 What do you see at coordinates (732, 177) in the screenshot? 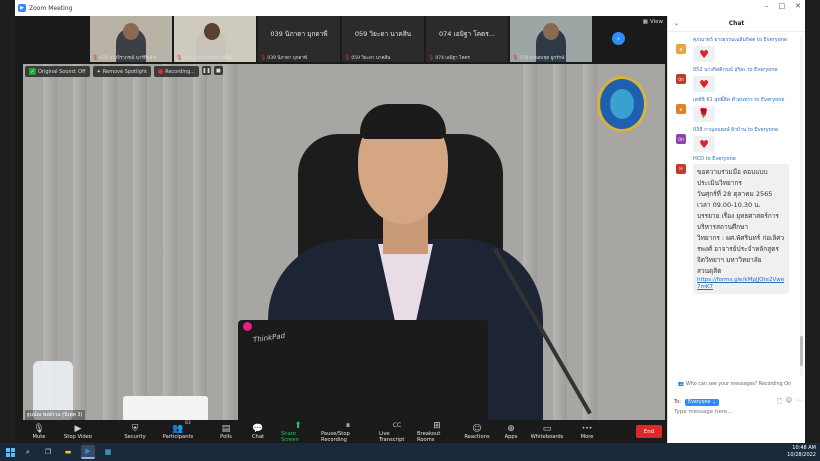
I see `message-line: ขอความร่วมมือ ตอบแบบประเมินวิทยากร` at bounding box center [732, 177].